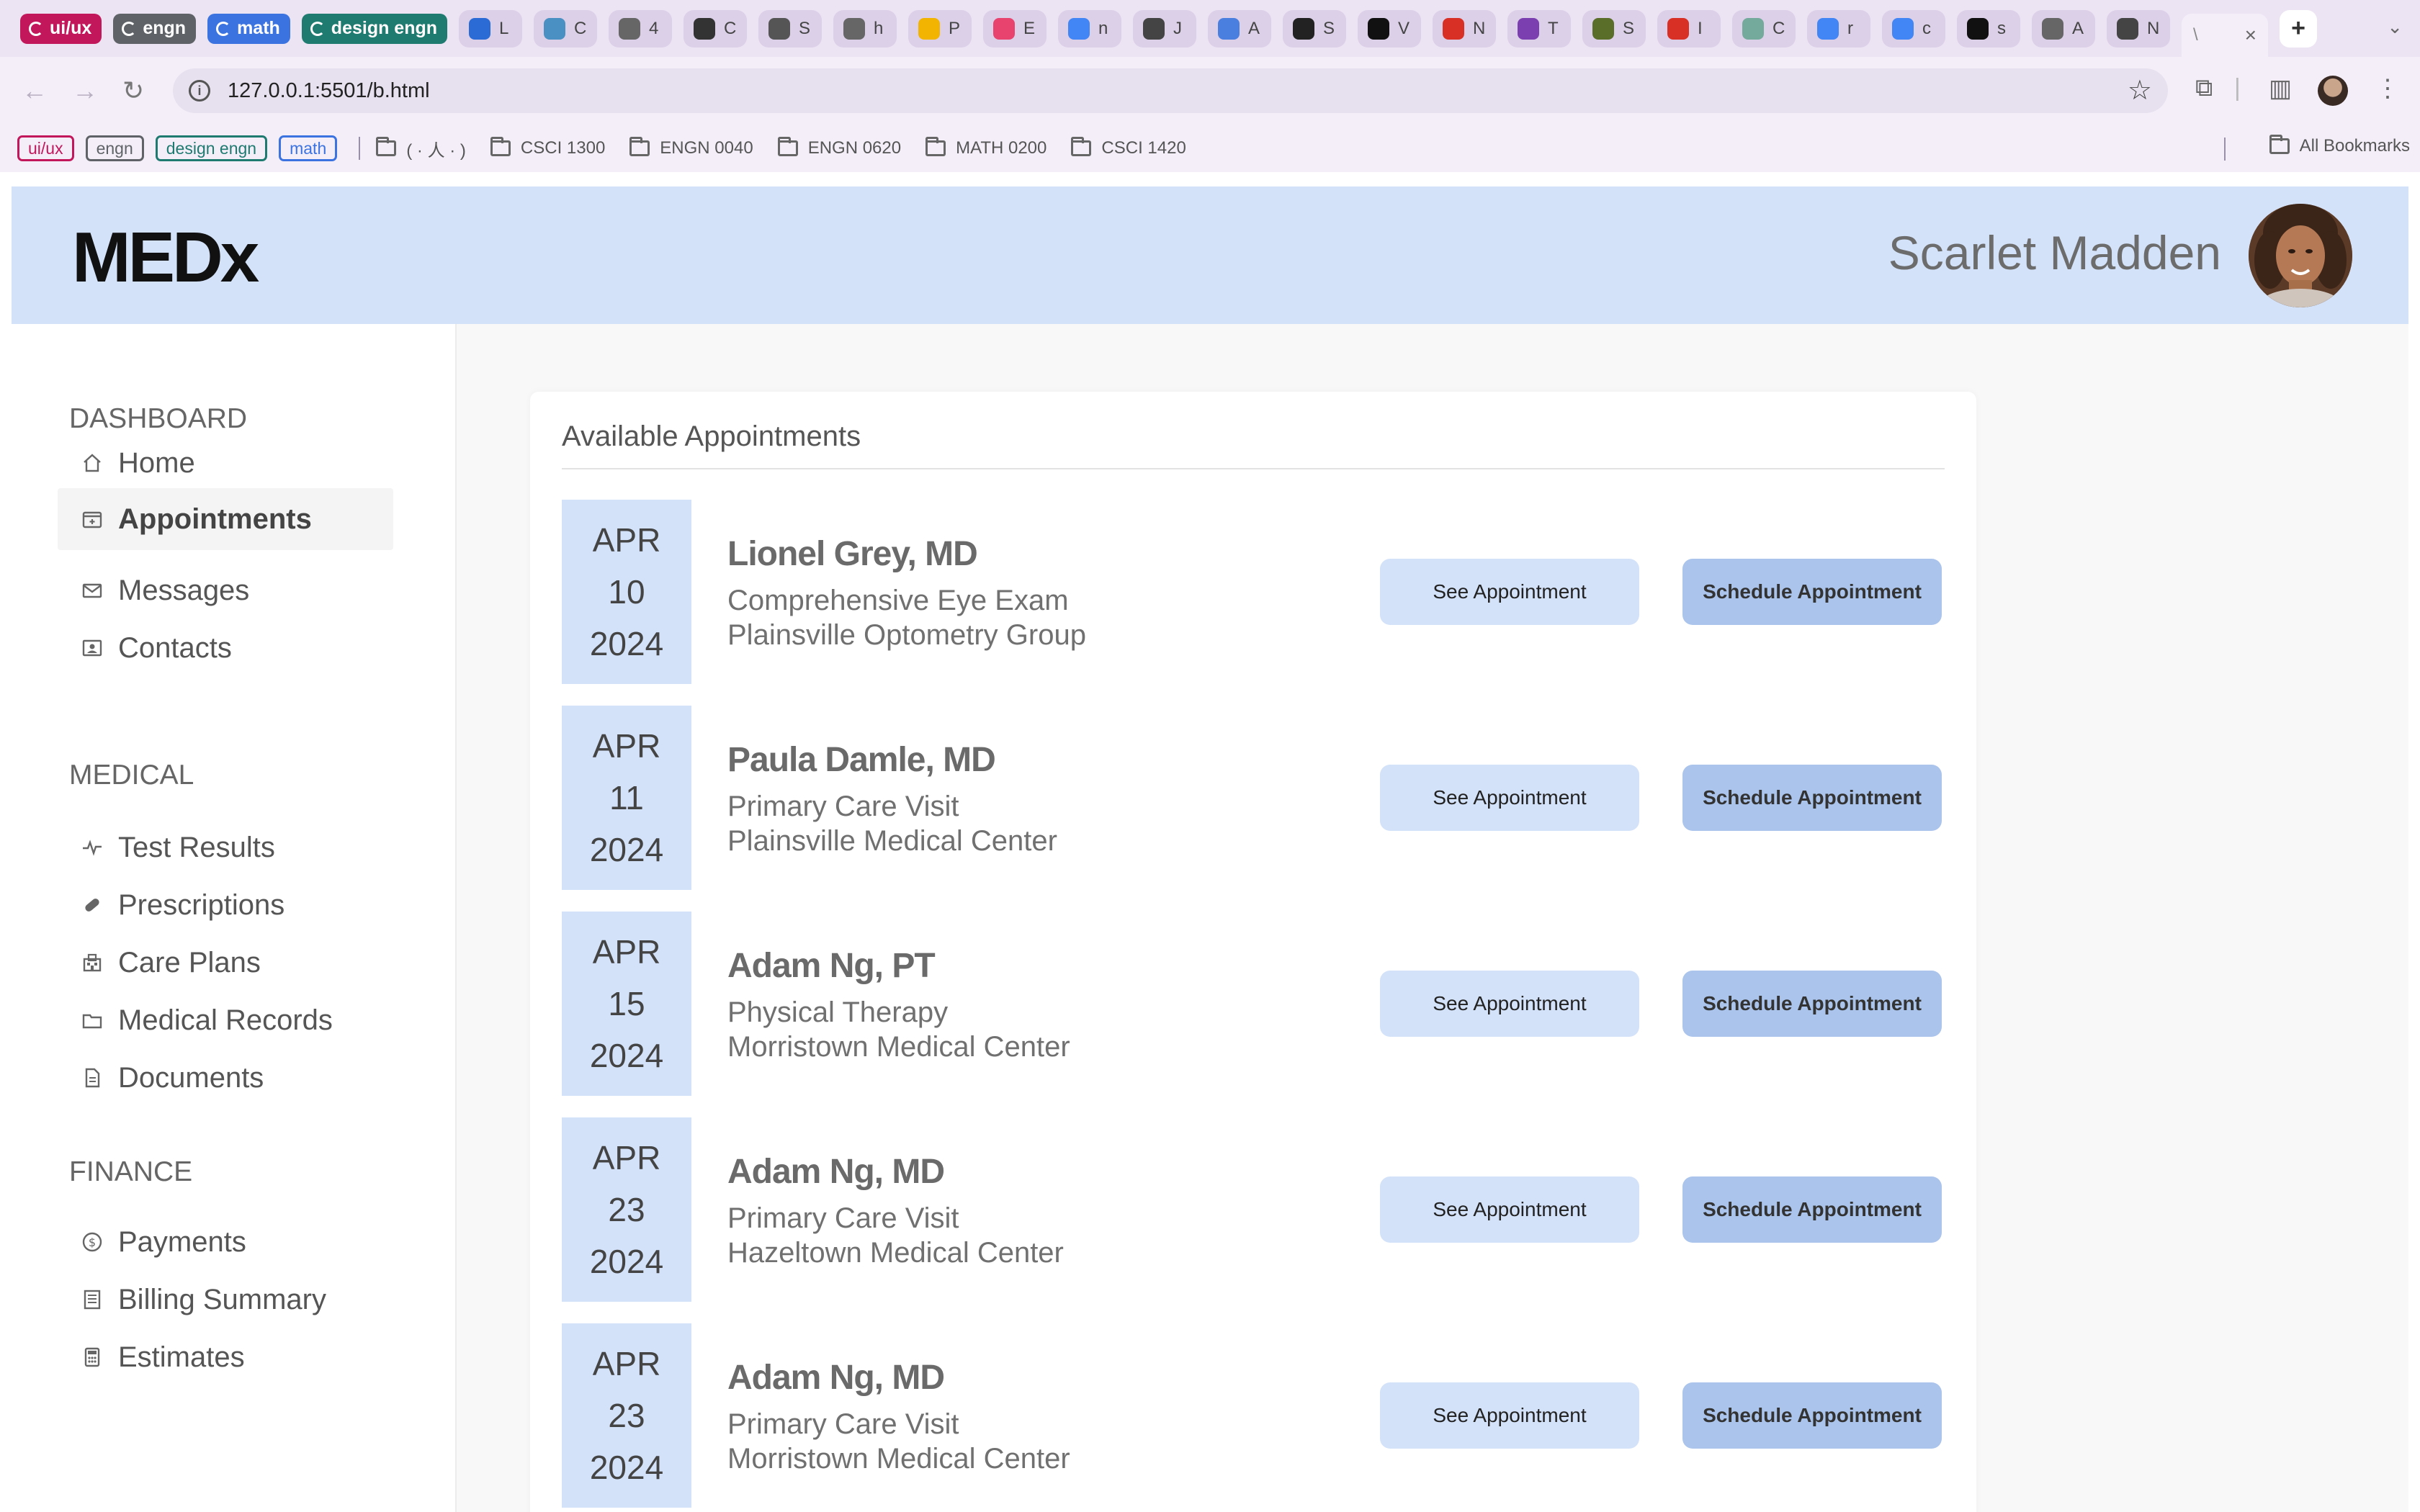 The width and height of the screenshot is (2420, 1512). What do you see at coordinates (165, 257) in the screenshot?
I see `app-logo: MEDx` at bounding box center [165, 257].